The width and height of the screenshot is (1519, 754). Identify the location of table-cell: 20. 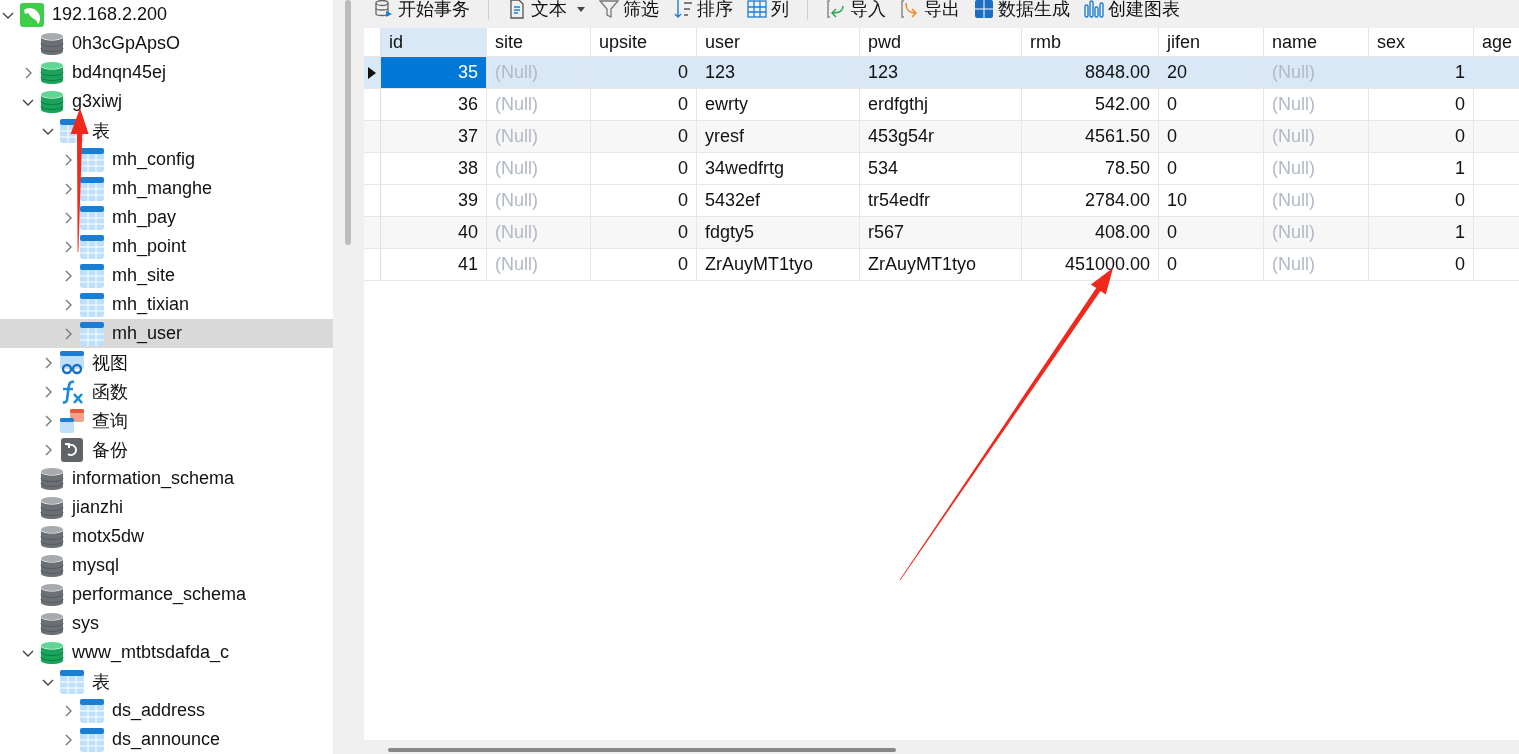
(1177, 72).